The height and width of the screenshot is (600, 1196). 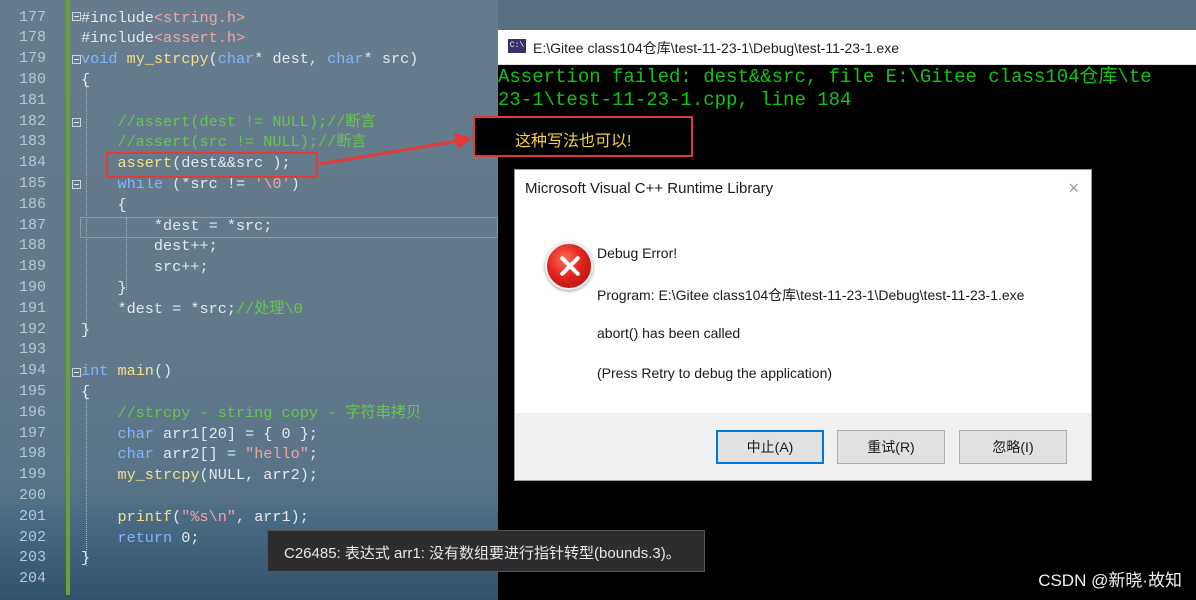 I want to click on dialog-abort-message: abort() has been called, so click(x=669, y=333).